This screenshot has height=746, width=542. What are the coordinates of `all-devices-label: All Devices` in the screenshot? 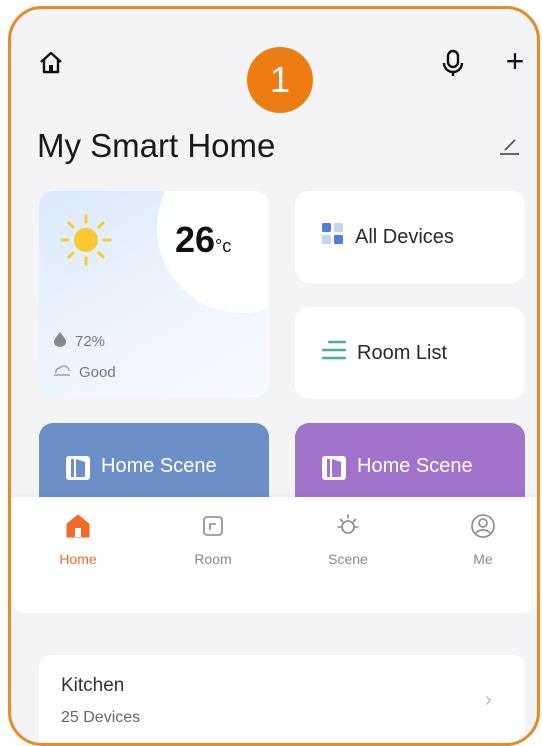 It's located at (404, 236).